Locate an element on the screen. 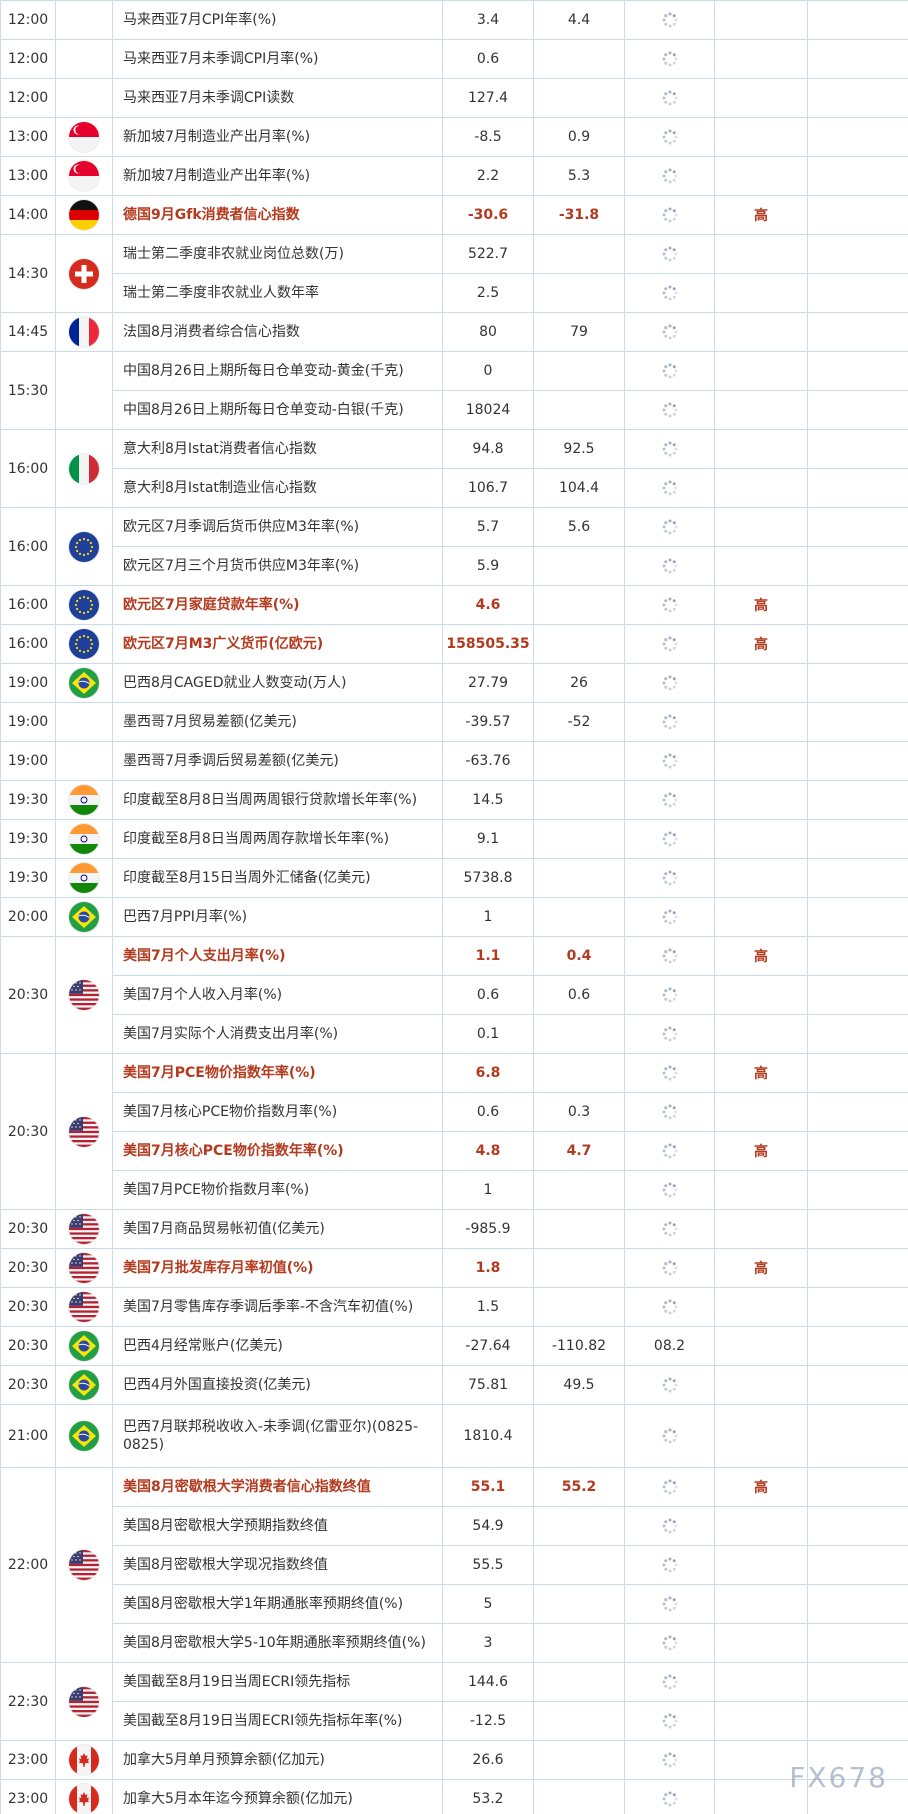 The image size is (908, 1814). table-row: 19:00 墨西哥7月季调后贸易差额(亿美元) -63.76 is located at coordinates (454, 761).